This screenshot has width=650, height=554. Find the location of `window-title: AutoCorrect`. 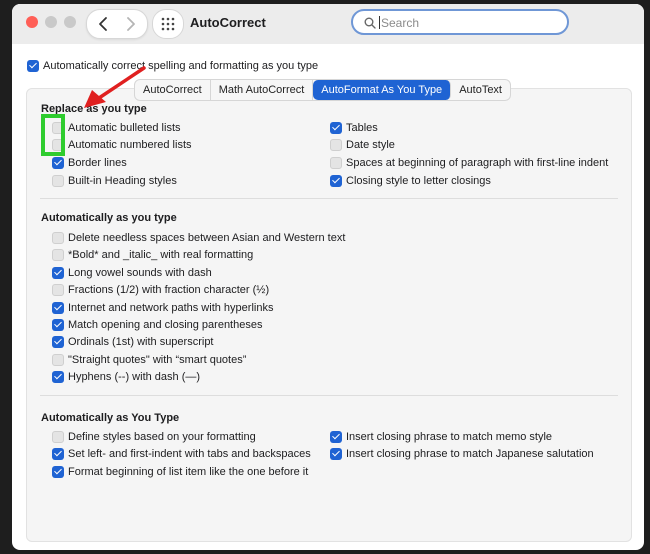

window-title: AutoCorrect is located at coordinates (228, 22).